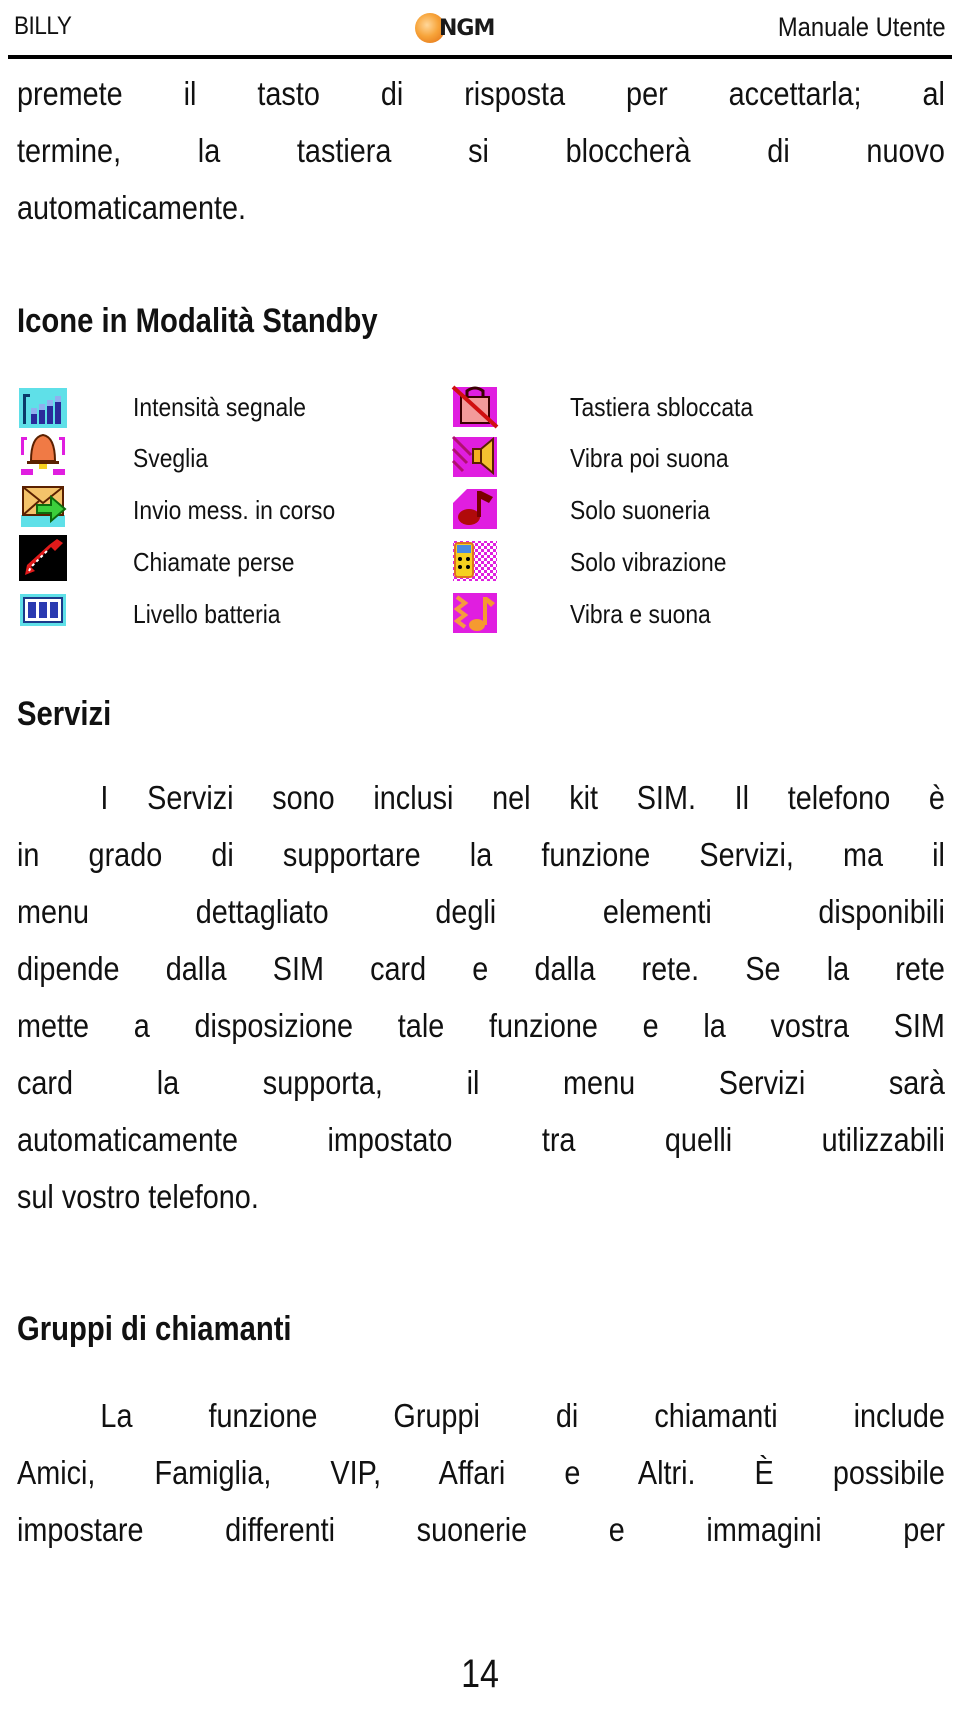 This screenshot has height=1712, width=960. Describe the element at coordinates (662, 407) in the screenshot. I see `icon-label: Tastiera sbloccata` at that location.